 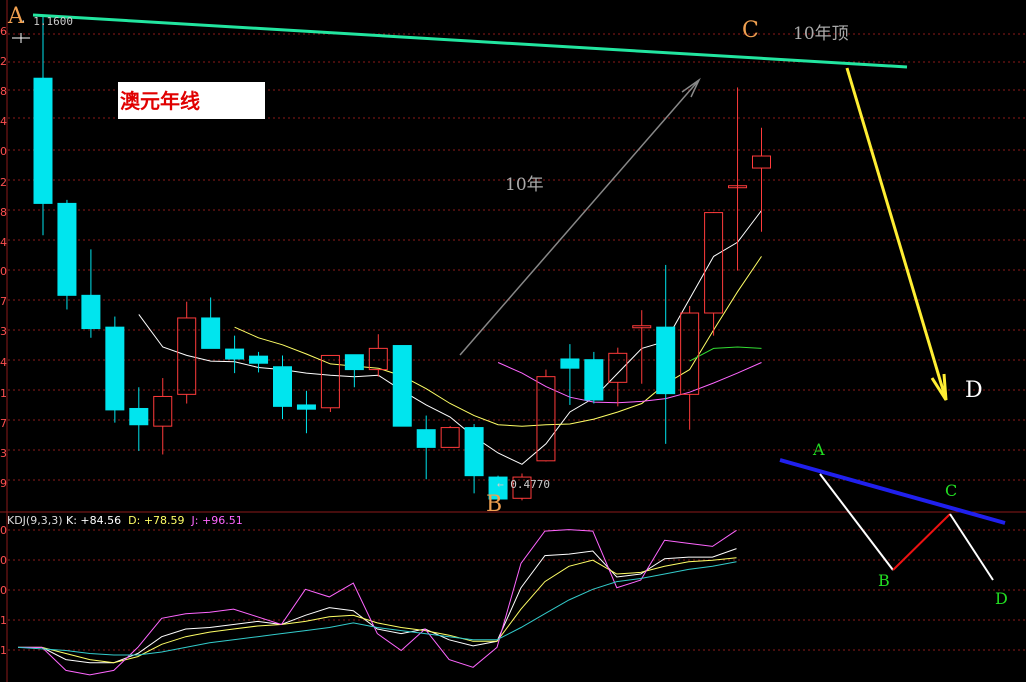 What do you see at coordinates (750, 30) in the screenshot?
I see `point-c-label: C` at bounding box center [750, 30].